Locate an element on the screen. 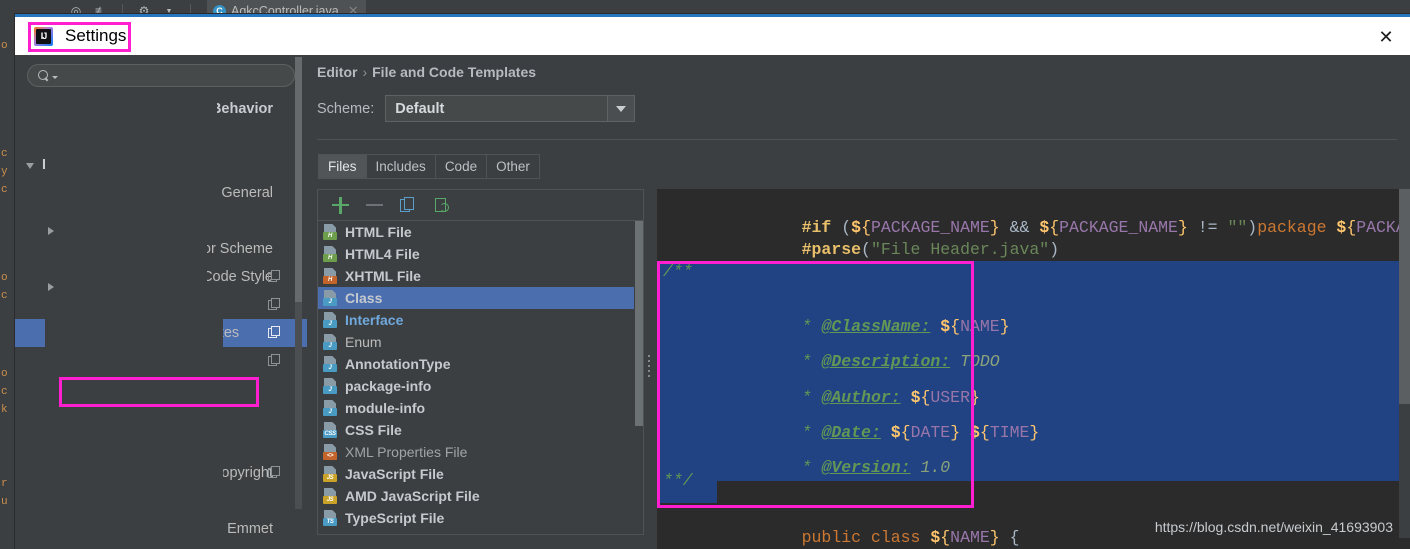  list-item: J AnnotationType is located at coordinates (480, 364).